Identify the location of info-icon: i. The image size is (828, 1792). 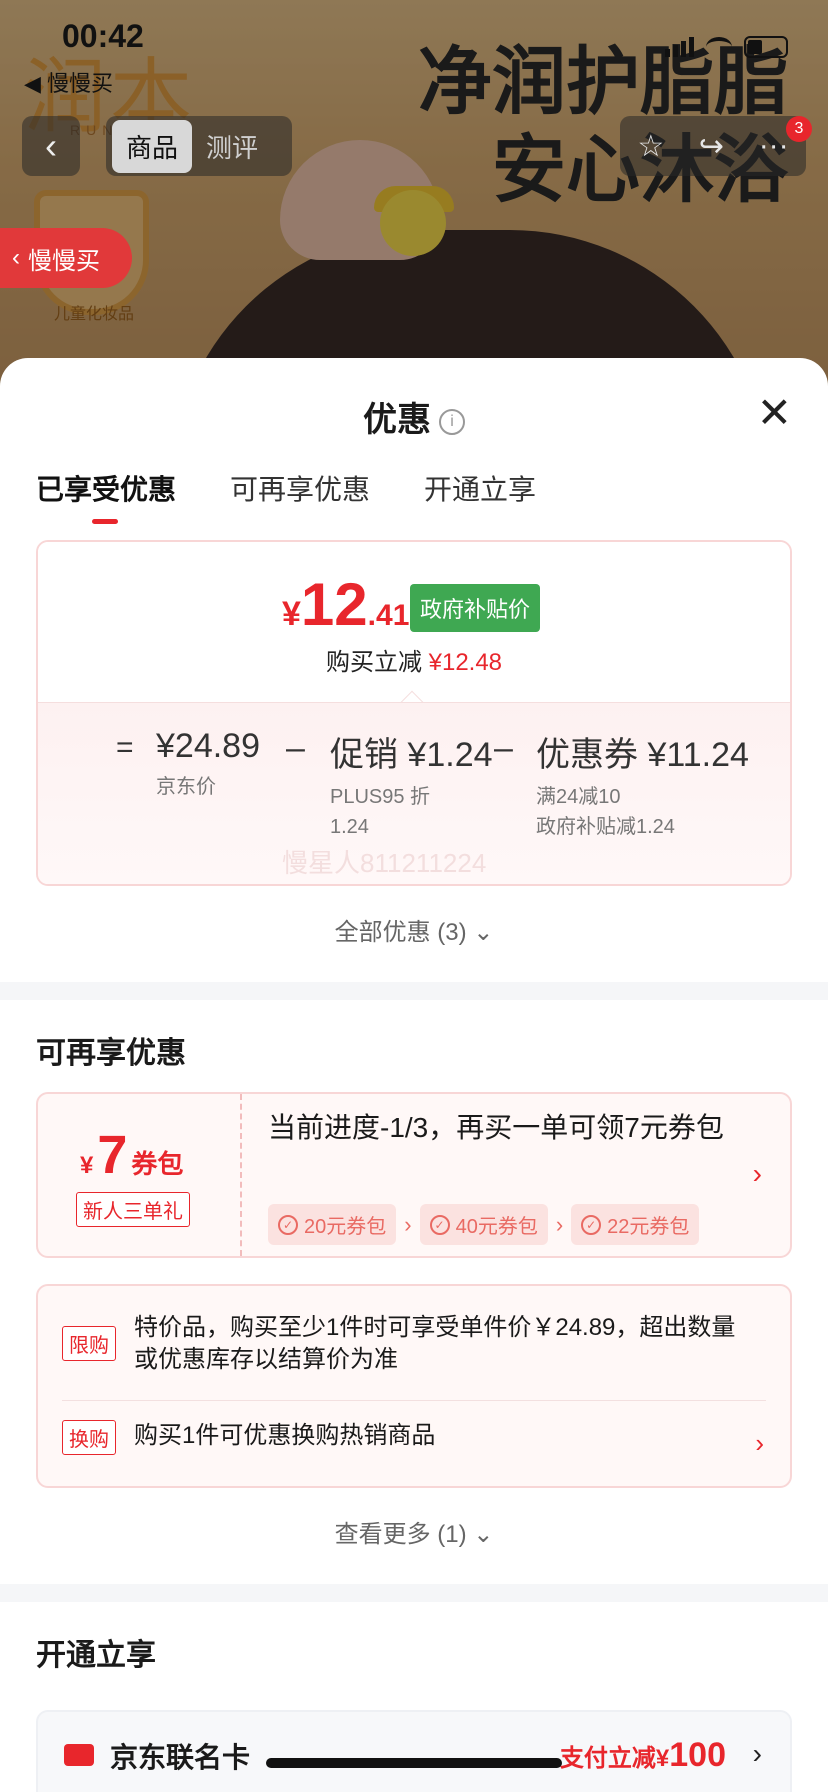
(452, 422).